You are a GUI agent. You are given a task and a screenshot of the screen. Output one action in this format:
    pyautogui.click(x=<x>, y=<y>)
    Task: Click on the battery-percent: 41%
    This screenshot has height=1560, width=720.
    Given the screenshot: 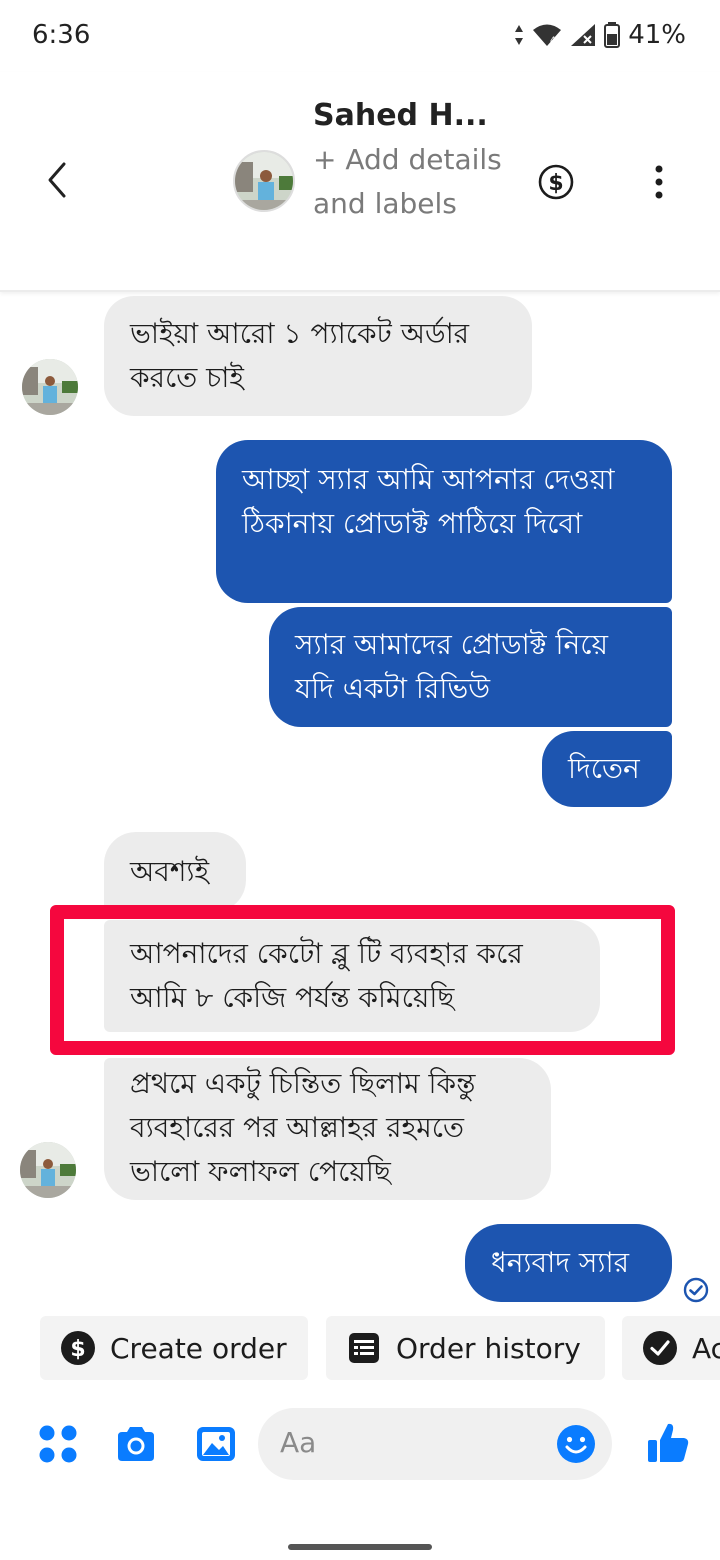 What is the action you would take?
    pyautogui.click(x=657, y=35)
    